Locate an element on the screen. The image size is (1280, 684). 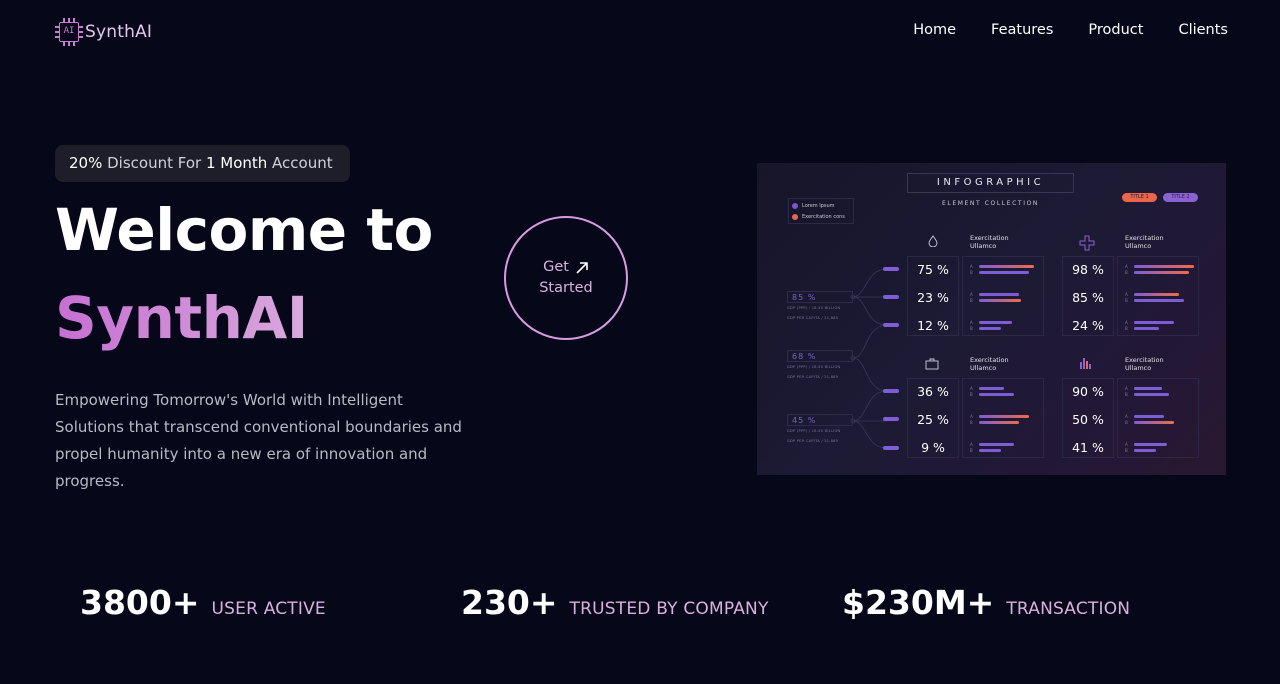
hero-title-line2: SynthAI is located at coordinates (181, 318).